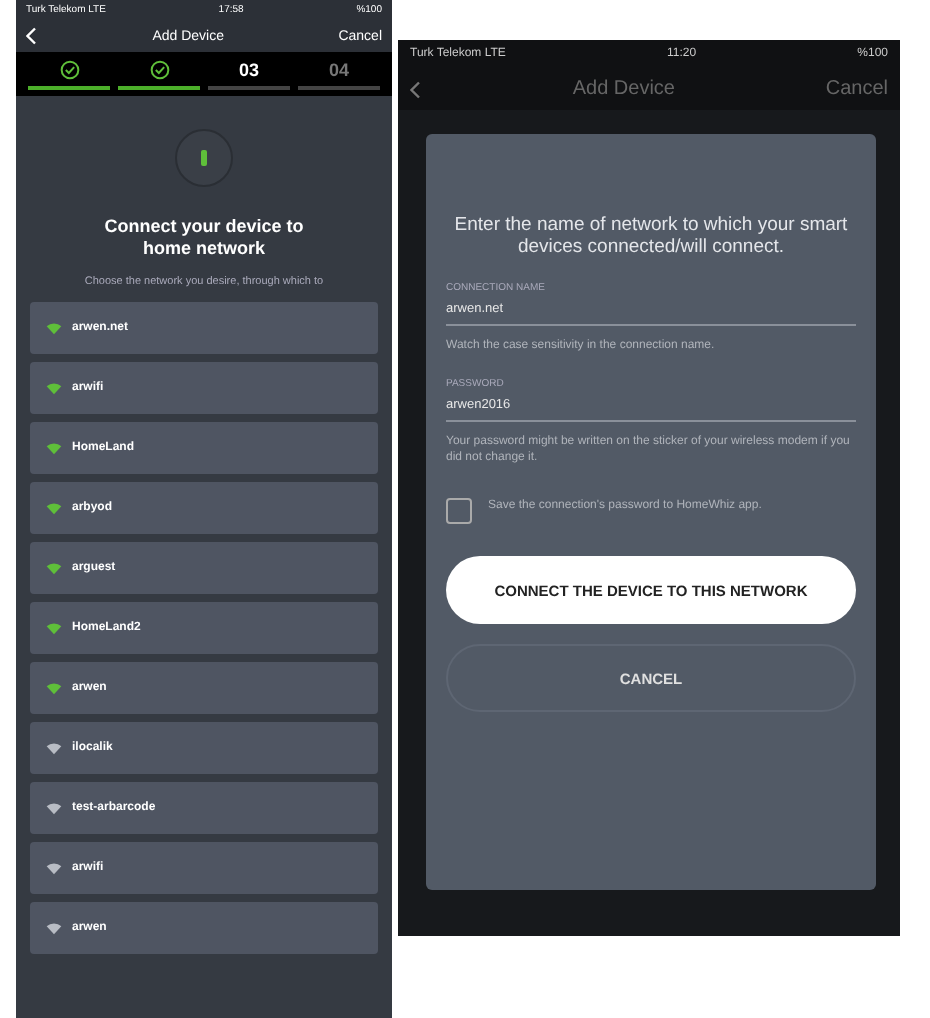 This screenshot has height=1018, width=930. I want to click on step-number: 04, so click(338, 70).